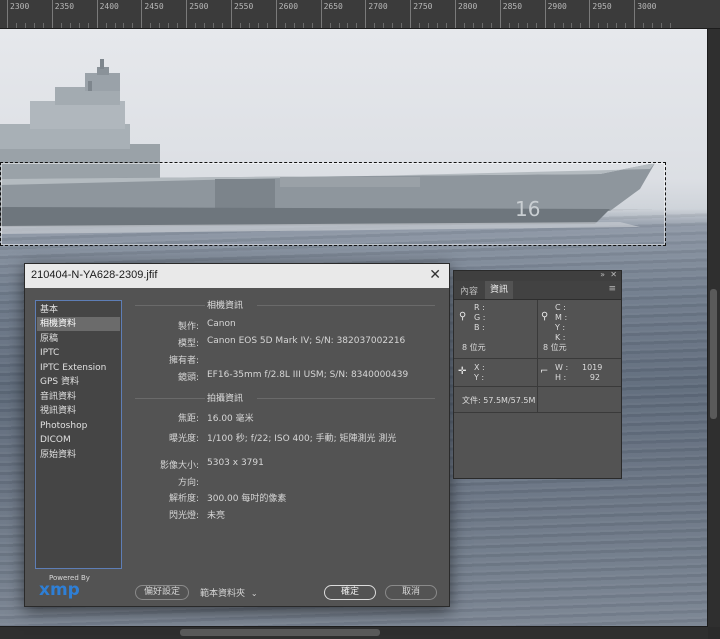  I want to click on ruler-label: 2900, so click(557, 6).